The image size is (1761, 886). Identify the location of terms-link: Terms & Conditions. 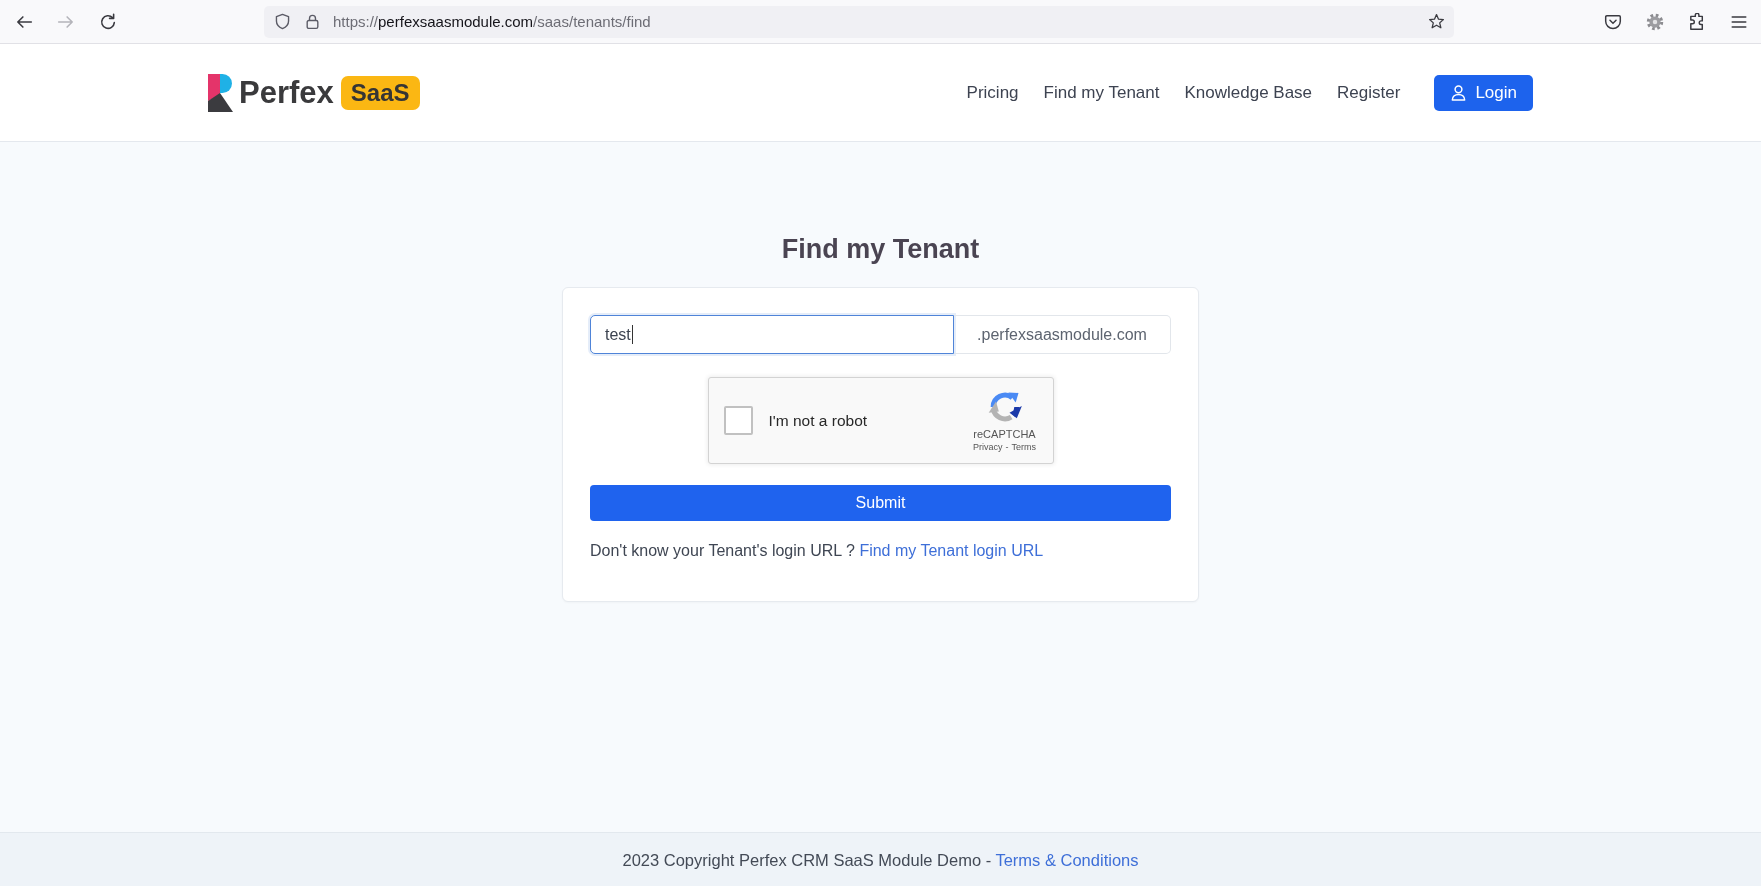
(1067, 859).